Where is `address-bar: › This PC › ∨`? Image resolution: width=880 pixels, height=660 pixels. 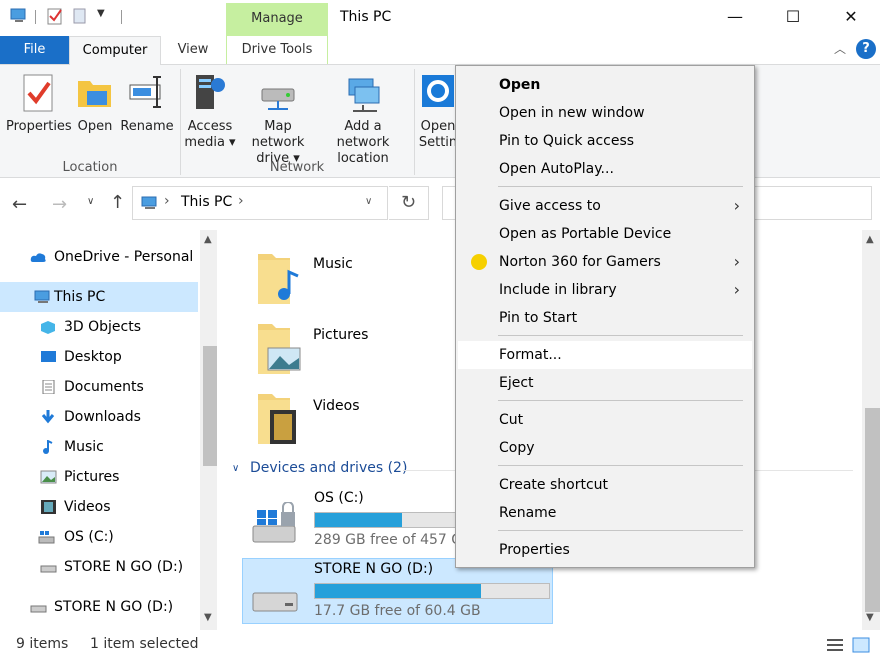
address-bar: › This PC › ∨ is located at coordinates (260, 203).